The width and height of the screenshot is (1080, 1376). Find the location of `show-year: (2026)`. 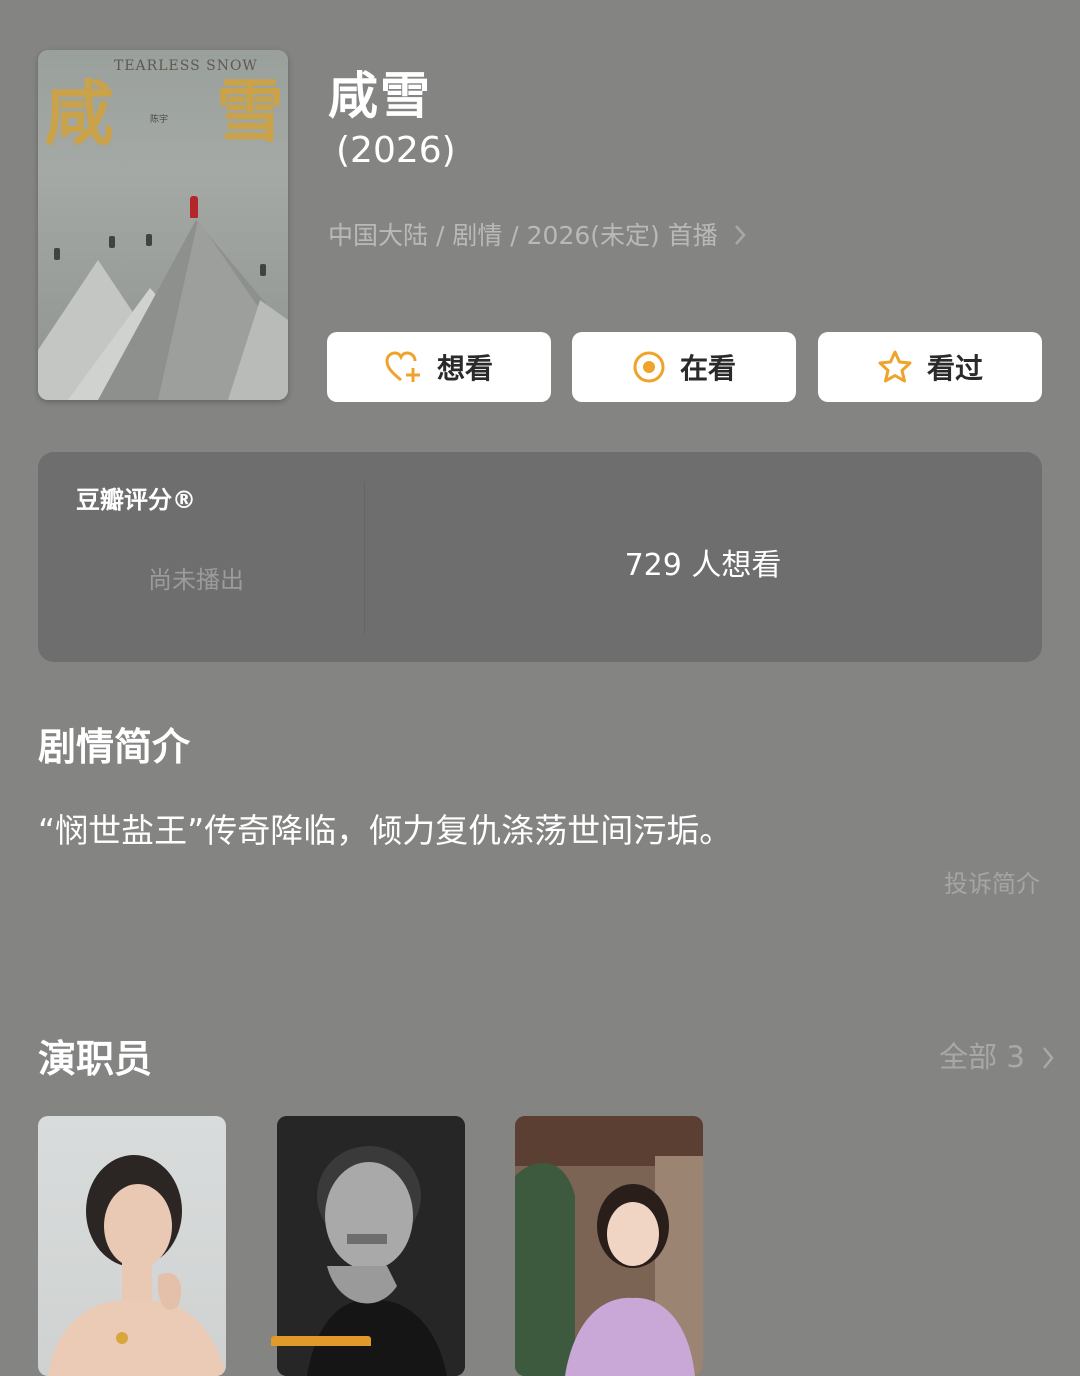

show-year: (2026) is located at coordinates (396, 150).